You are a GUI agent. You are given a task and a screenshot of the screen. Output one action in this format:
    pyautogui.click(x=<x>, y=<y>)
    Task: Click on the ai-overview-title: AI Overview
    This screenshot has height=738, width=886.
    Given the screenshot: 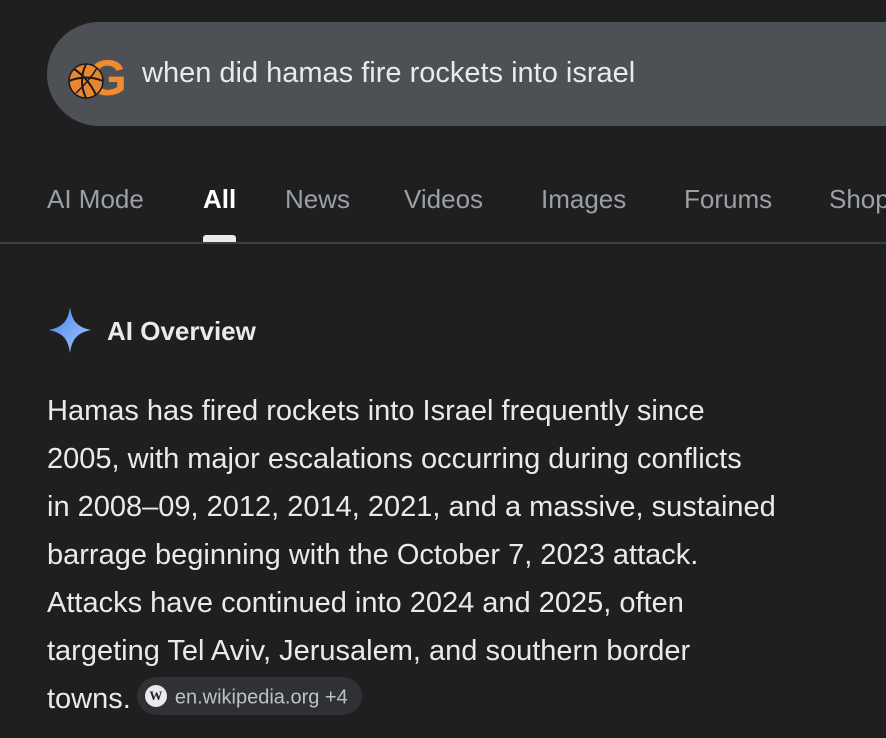 What is the action you would take?
    pyautogui.click(x=181, y=331)
    